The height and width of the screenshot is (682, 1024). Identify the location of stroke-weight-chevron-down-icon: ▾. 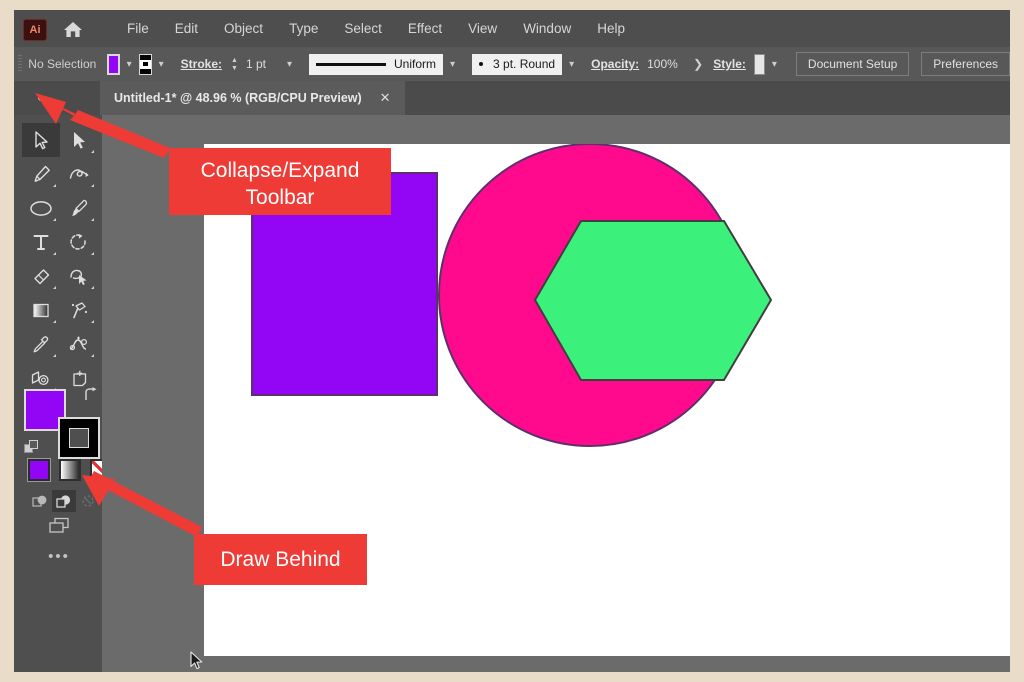
(289, 64).